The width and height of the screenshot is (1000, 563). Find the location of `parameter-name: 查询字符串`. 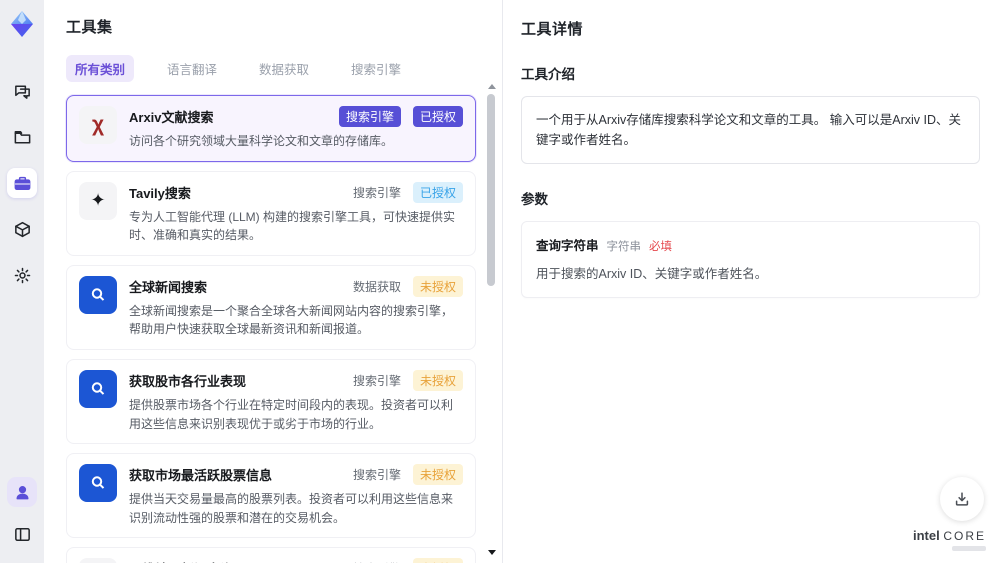

parameter-name: 查询字符串 is located at coordinates (567, 246).